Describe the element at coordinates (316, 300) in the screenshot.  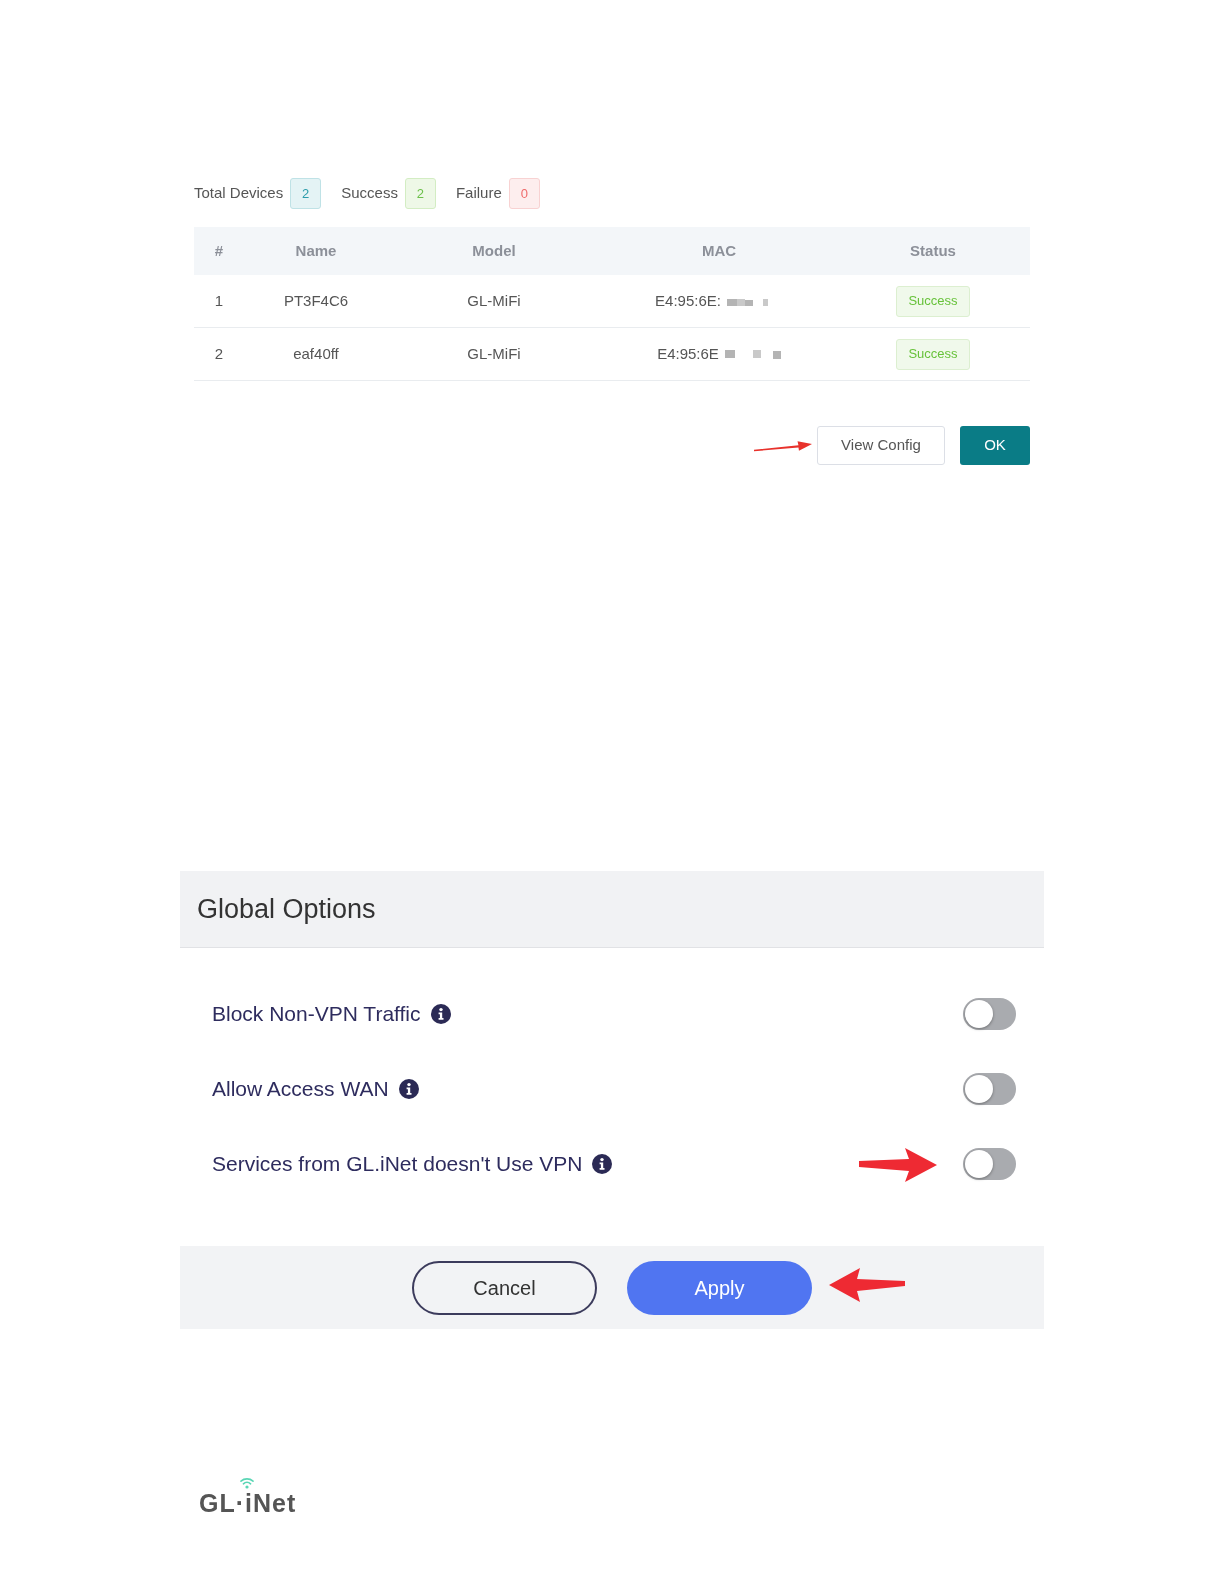
I see `table-cell-text: PT3F4C6` at that location.